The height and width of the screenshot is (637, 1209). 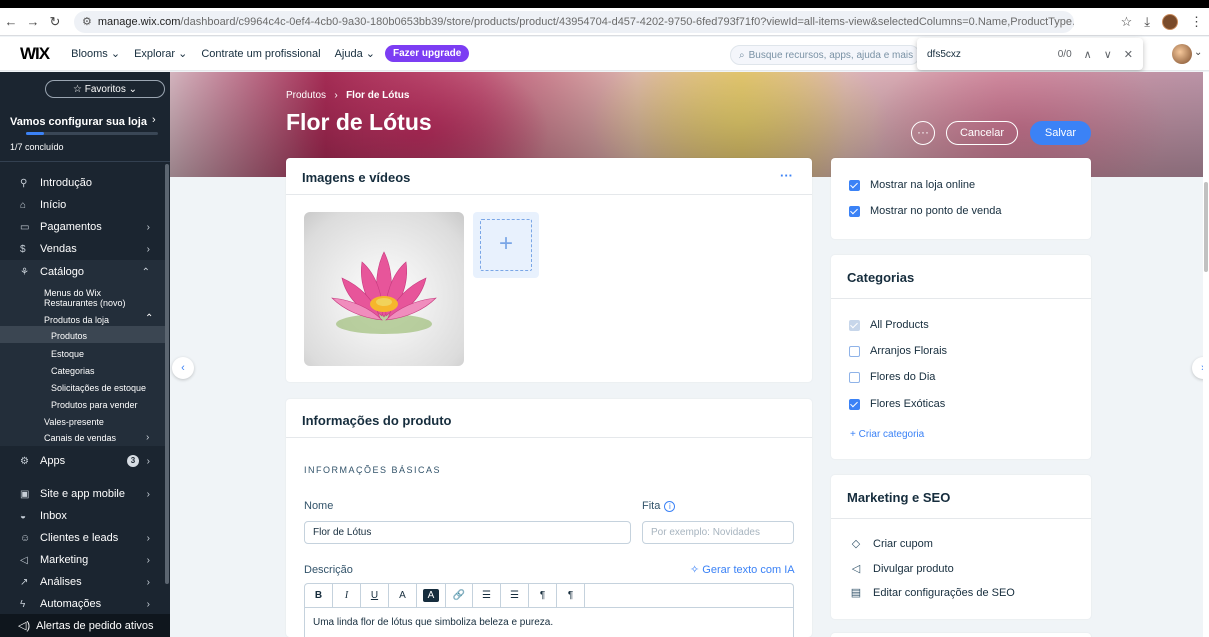 I want to click on search-input: ⌕ Busque recursos, apps, ajuda e mais, so click(x=825, y=55).